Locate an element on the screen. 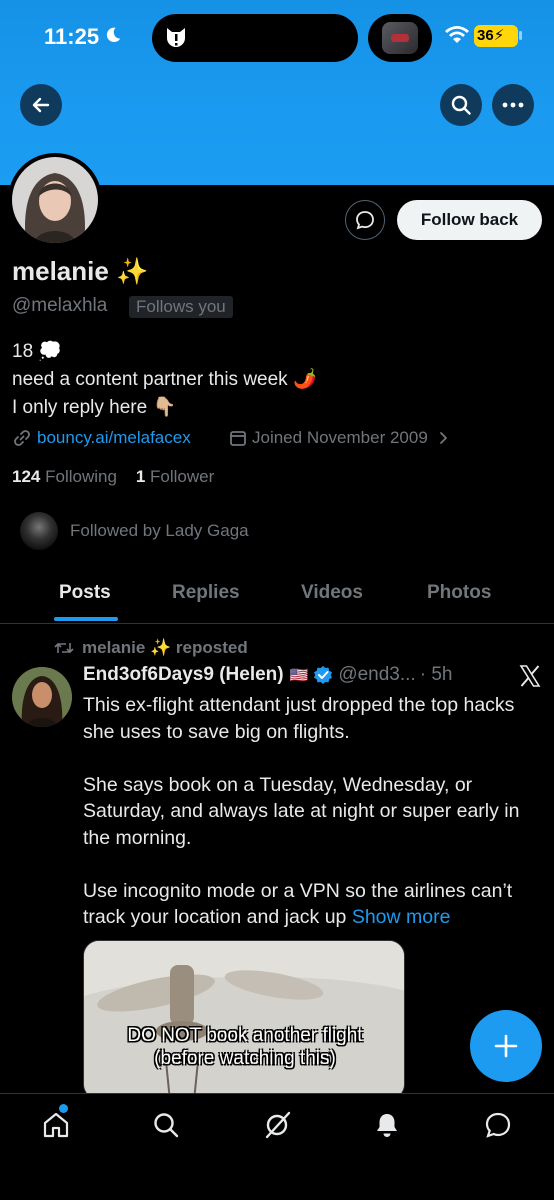 The width and height of the screenshot is (554, 1200). tweet-author-name: End3of6Days9 (Helen) is located at coordinates (183, 675).